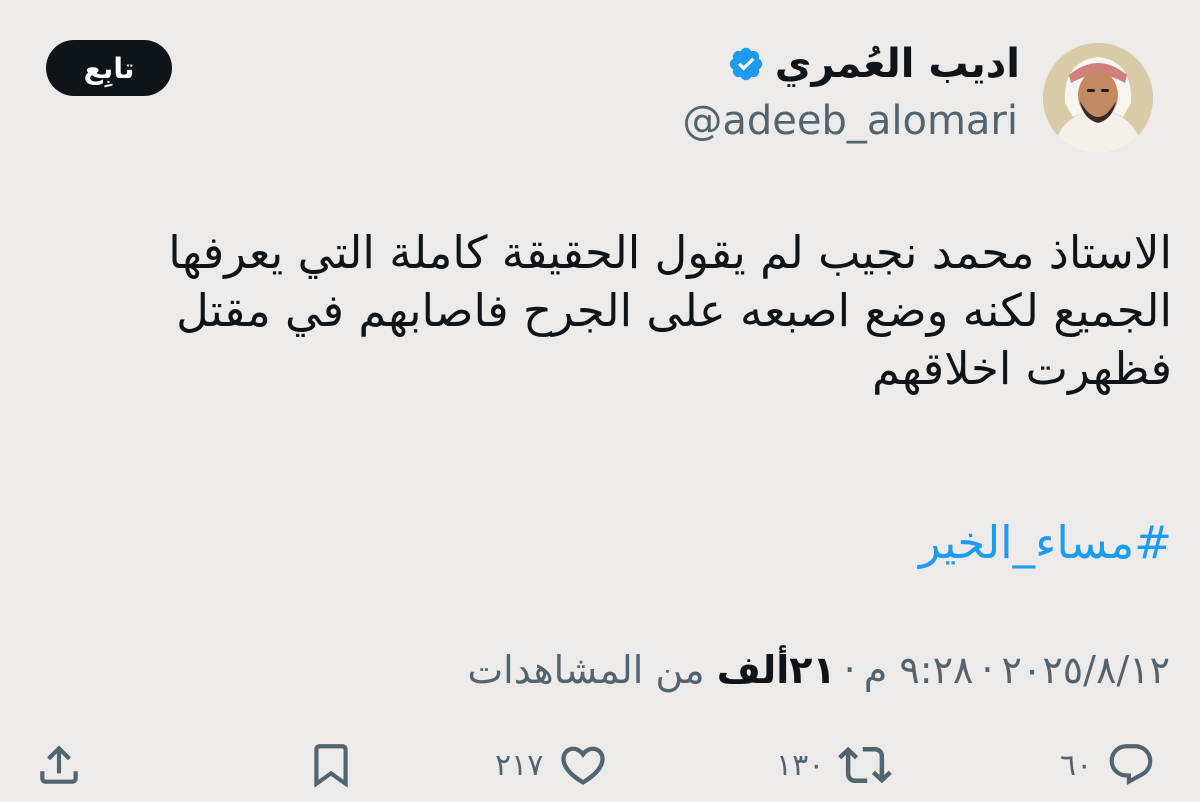 The image size is (1200, 802). I want to click on reply-button: ٦٠, so click(1108, 765).